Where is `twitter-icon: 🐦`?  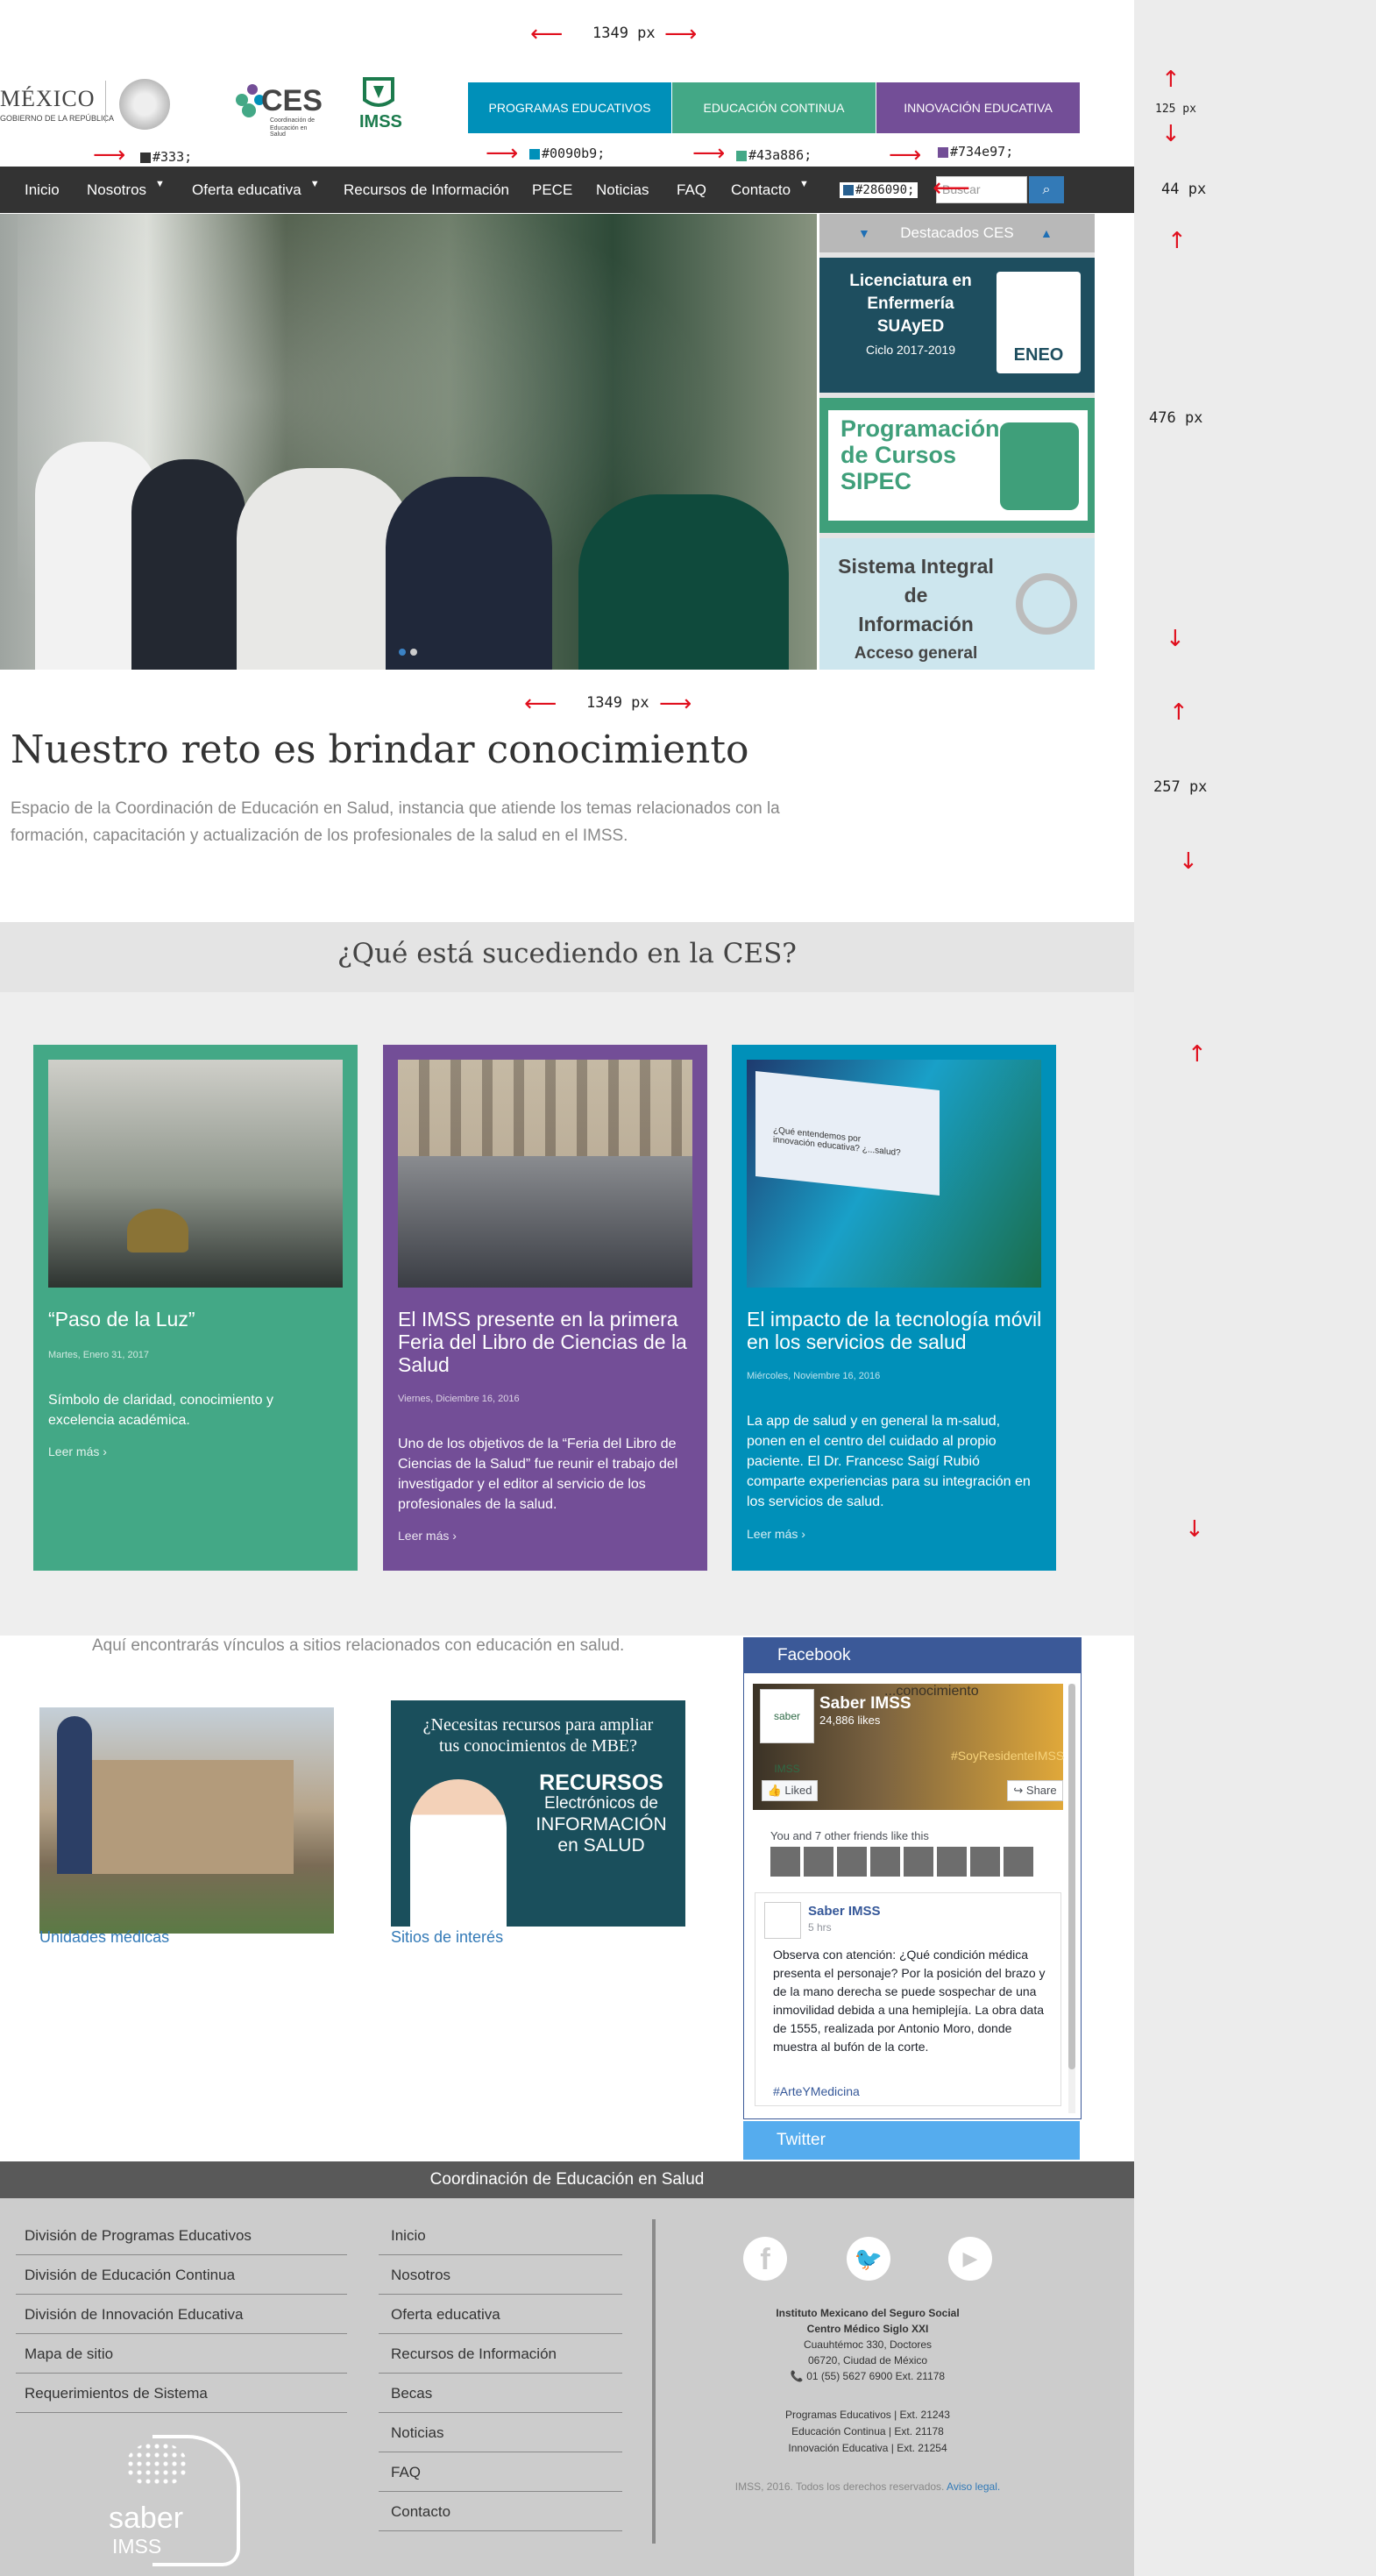 twitter-icon: 🐦 is located at coordinates (868, 2259).